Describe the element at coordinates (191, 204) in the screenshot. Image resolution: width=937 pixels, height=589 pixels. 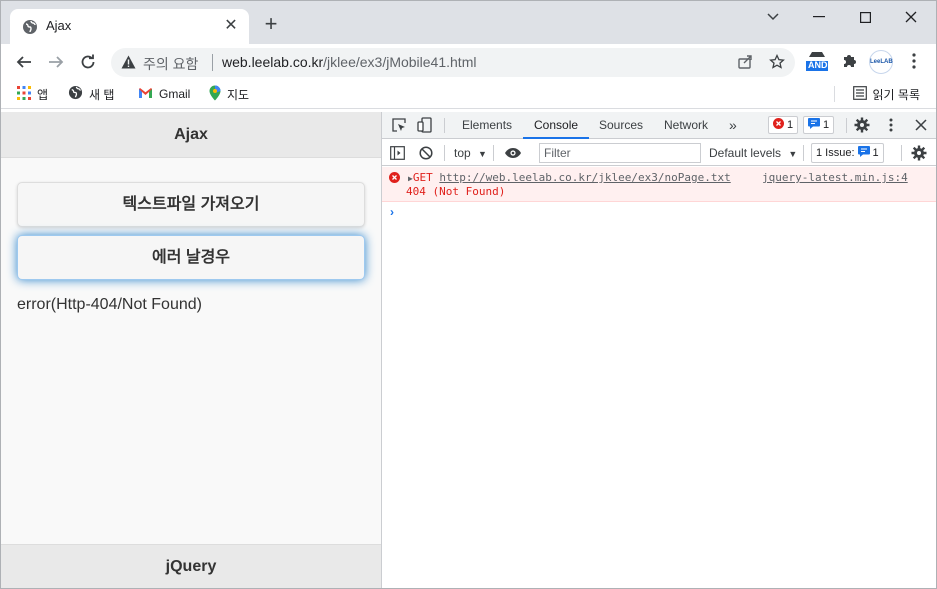
I see `load-text-file-button: 텍스트파일 가져오기` at that location.